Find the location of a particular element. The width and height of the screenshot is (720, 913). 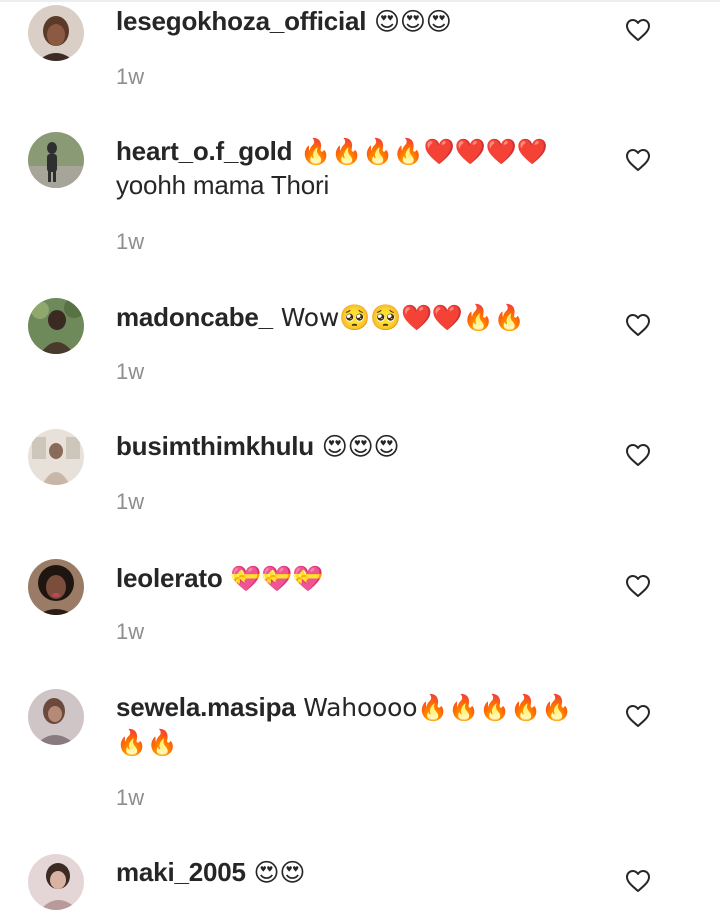

comment-message: 💝💝💝 is located at coordinates (273, 578).